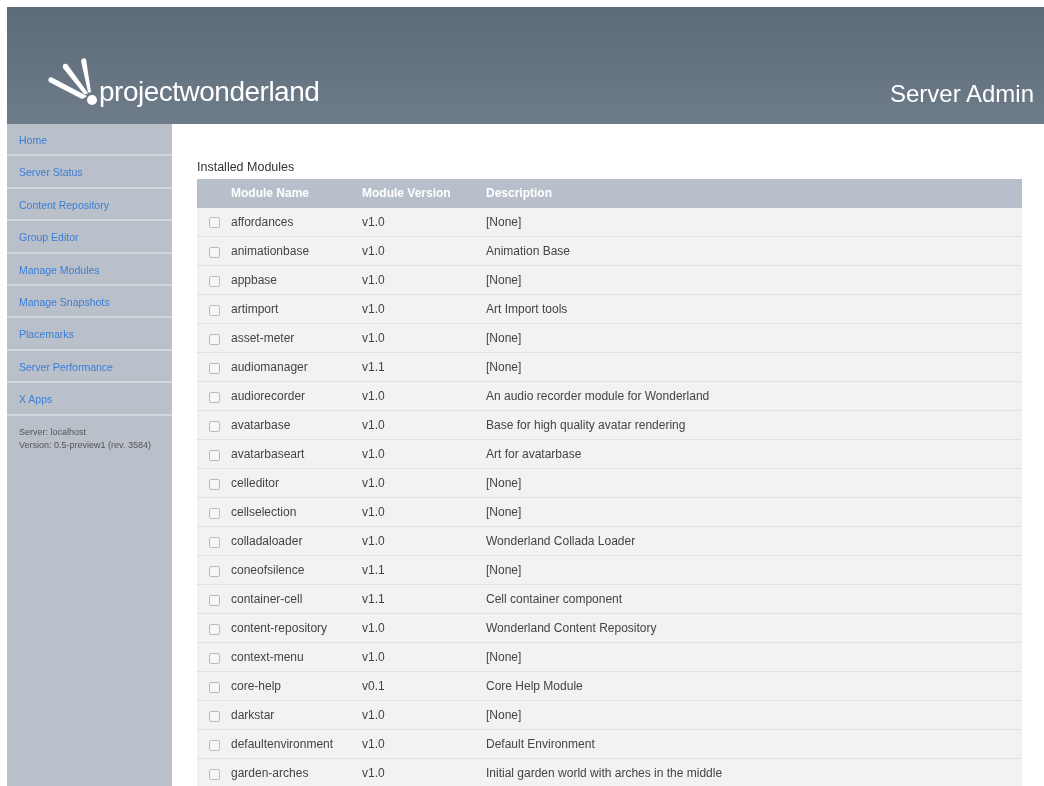 This screenshot has width=1044, height=786. What do you see at coordinates (406, 193) in the screenshot?
I see `column-header: Module Version` at bounding box center [406, 193].